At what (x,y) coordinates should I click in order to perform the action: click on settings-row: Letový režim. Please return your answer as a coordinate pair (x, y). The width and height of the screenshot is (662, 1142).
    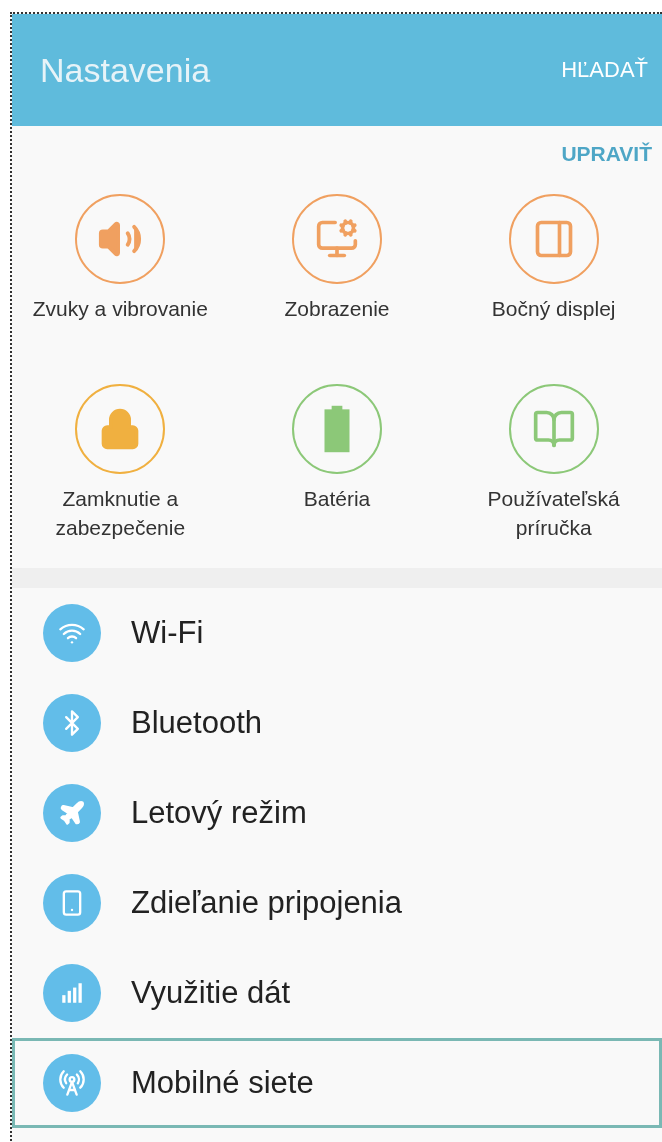
    Looking at the image, I should click on (337, 813).